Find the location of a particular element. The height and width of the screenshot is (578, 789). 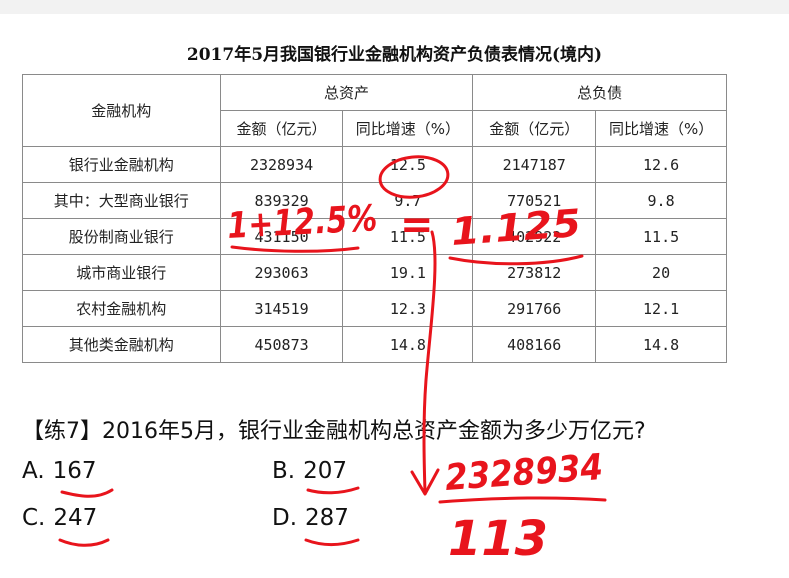

table-row: 其中：大型商业银行 839329 9.7 770521 9.8 is located at coordinates (374, 200).